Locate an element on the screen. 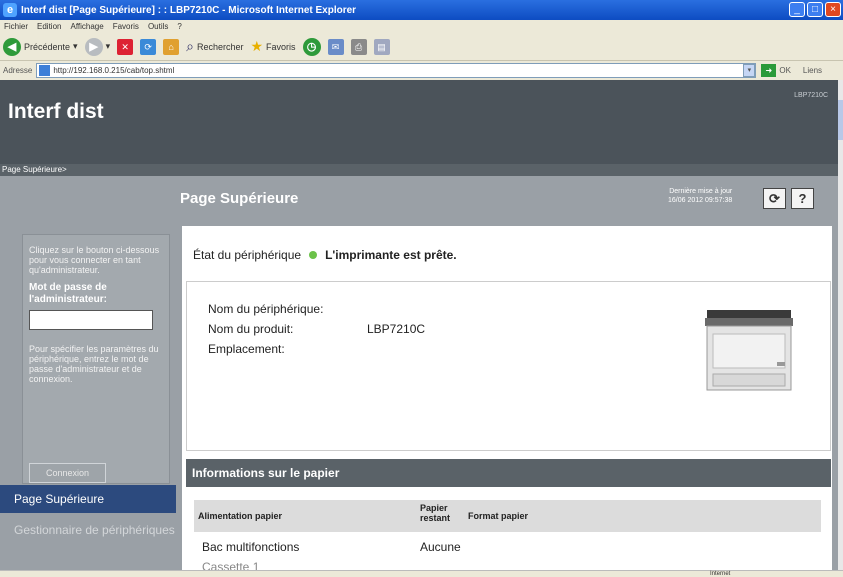  status-message: L'imprimante est prête. is located at coordinates (391, 255).